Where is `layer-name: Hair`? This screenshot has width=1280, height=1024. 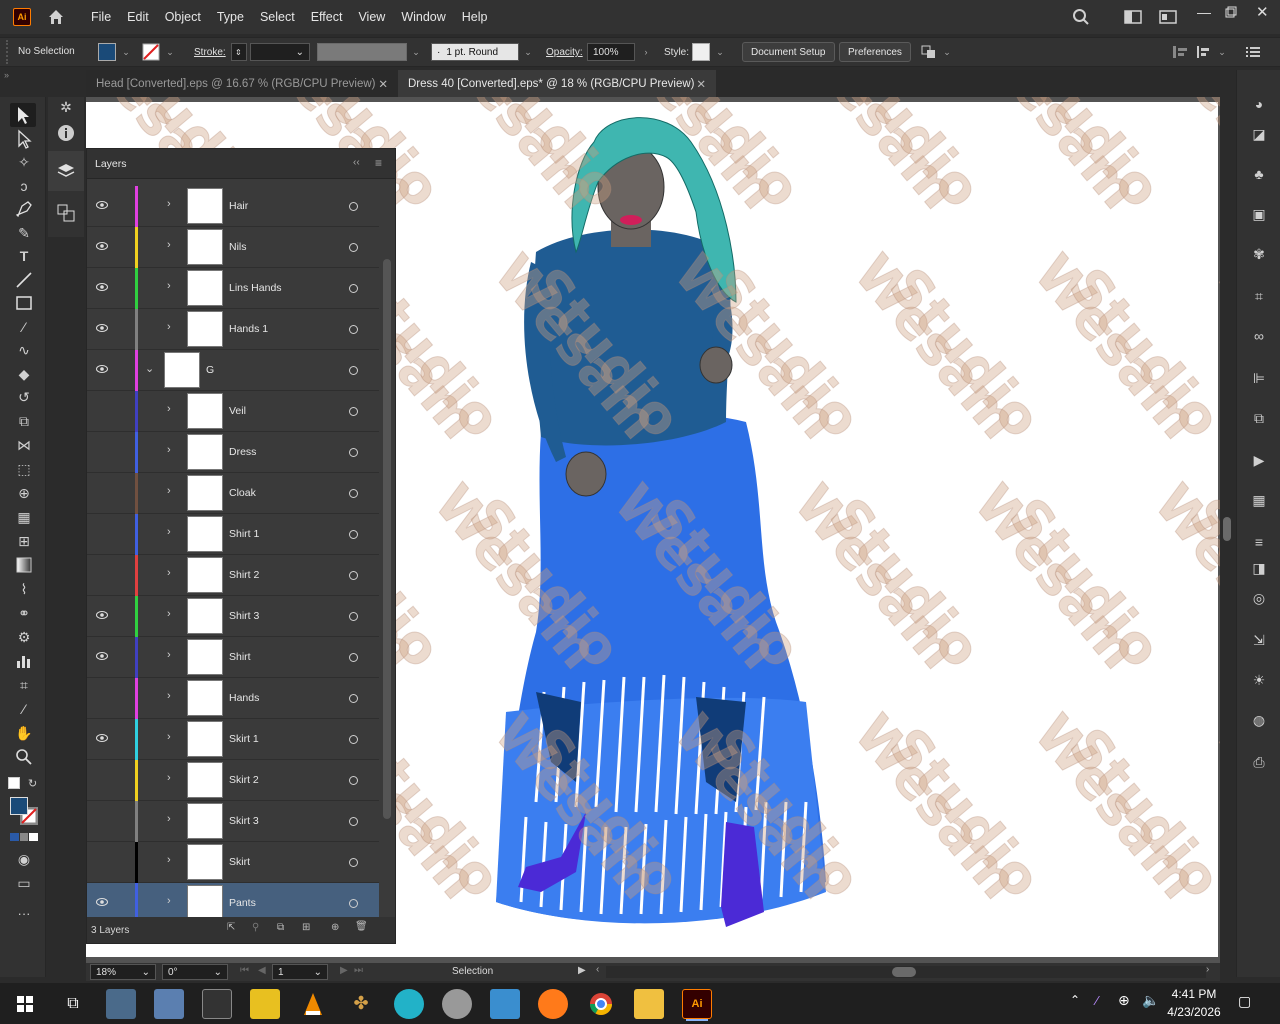 layer-name: Hair is located at coordinates (238, 206).